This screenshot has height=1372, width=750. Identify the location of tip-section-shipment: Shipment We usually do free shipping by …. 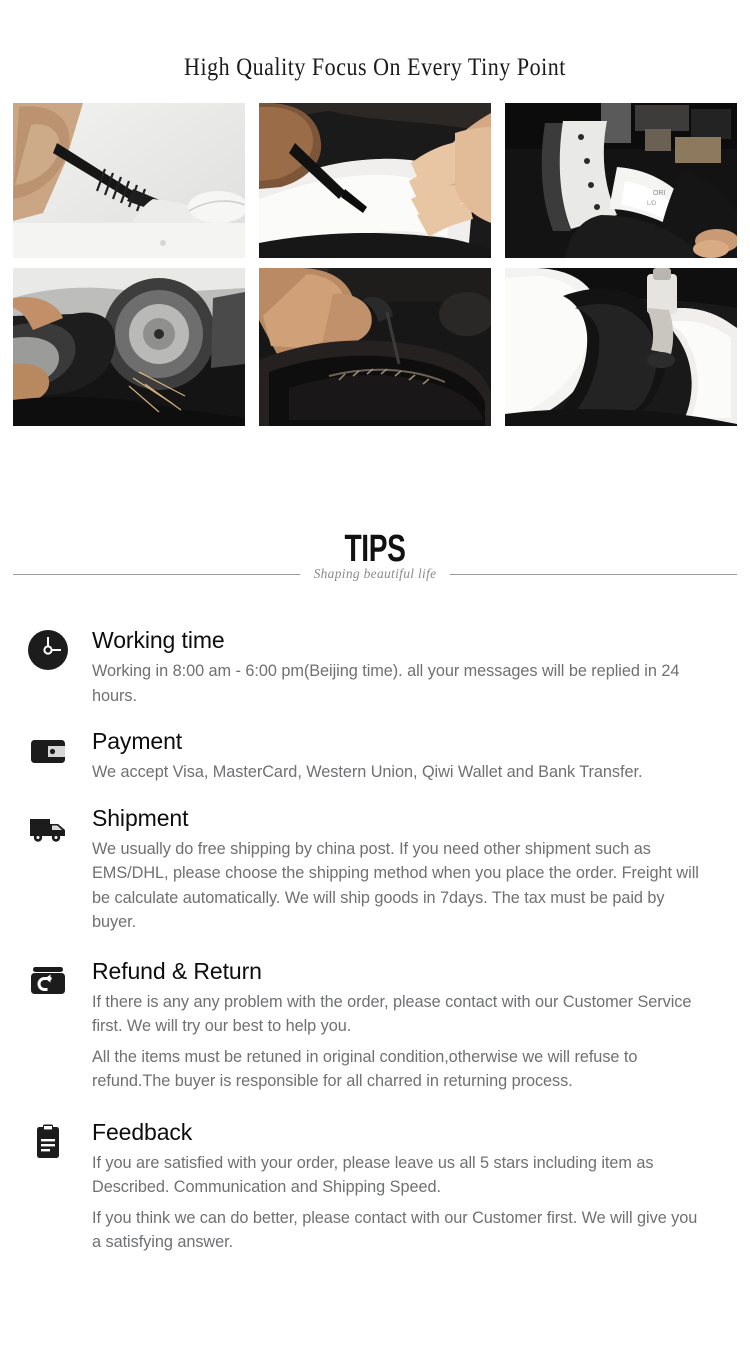
(375, 869).